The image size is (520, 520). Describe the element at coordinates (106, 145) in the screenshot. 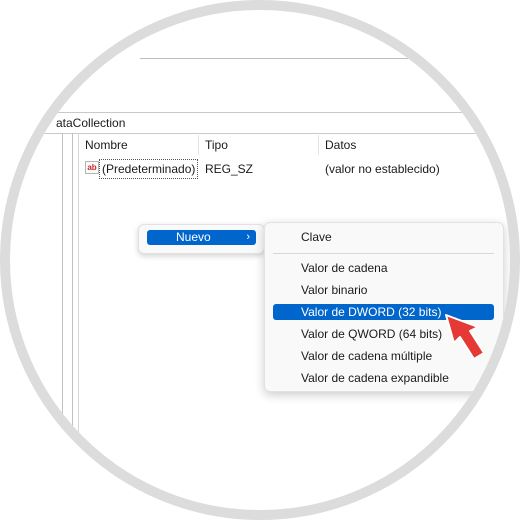

I see `column-header-name: Nombre` at that location.